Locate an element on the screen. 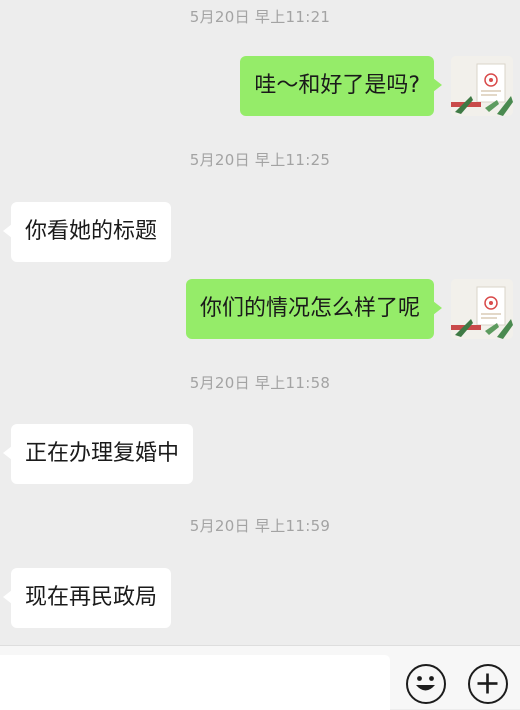 The image size is (520, 710). plus-icon is located at coordinates (487, 683).